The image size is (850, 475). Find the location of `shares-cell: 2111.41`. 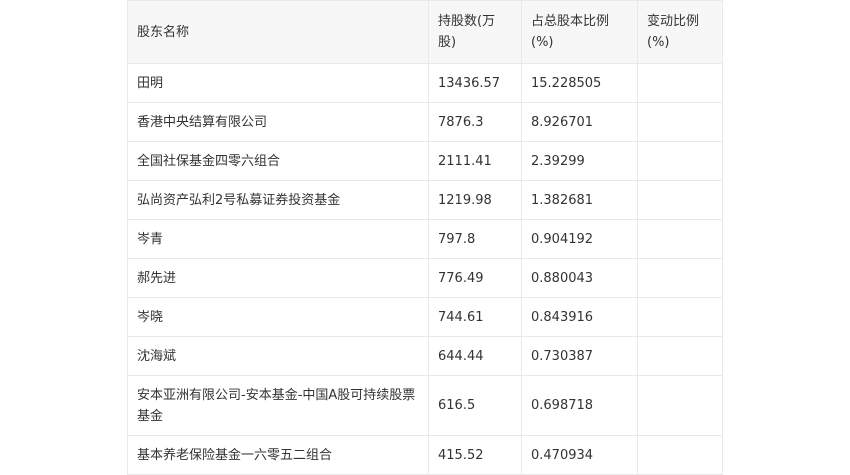

shares-cell: 2111.41 is located at coordinates (475, 161).